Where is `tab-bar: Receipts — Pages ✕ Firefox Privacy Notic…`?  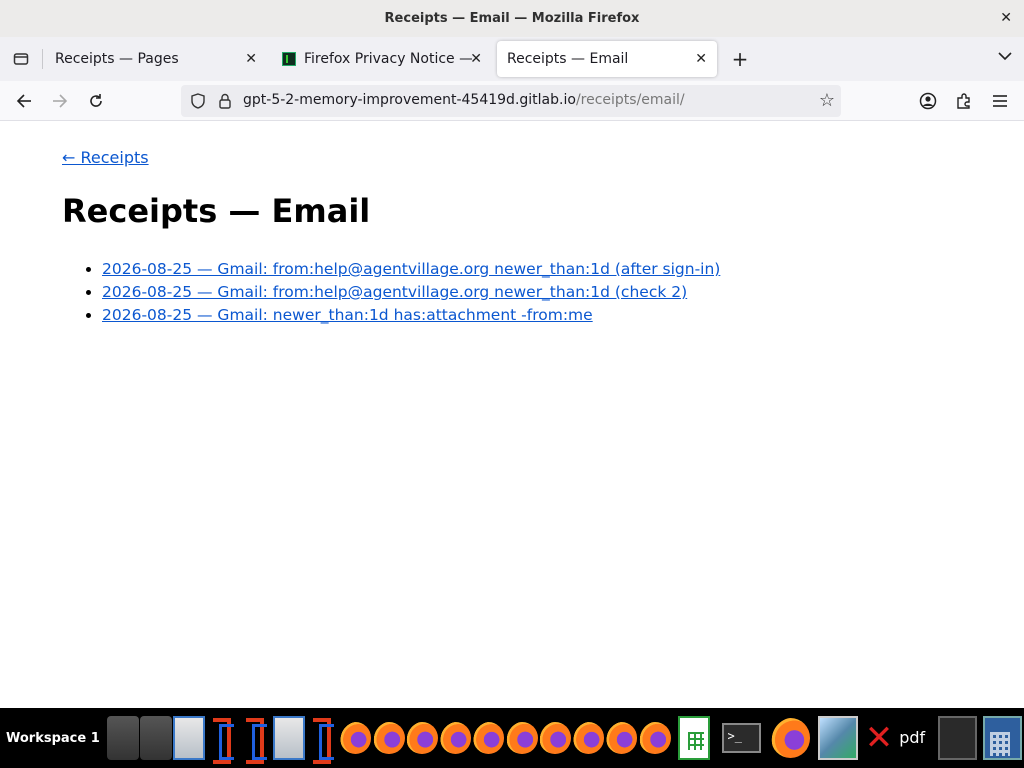 tab-bar: Receipts — Pages ✕ Firefox Privacy Notic… is located at coordinates (512, 59).